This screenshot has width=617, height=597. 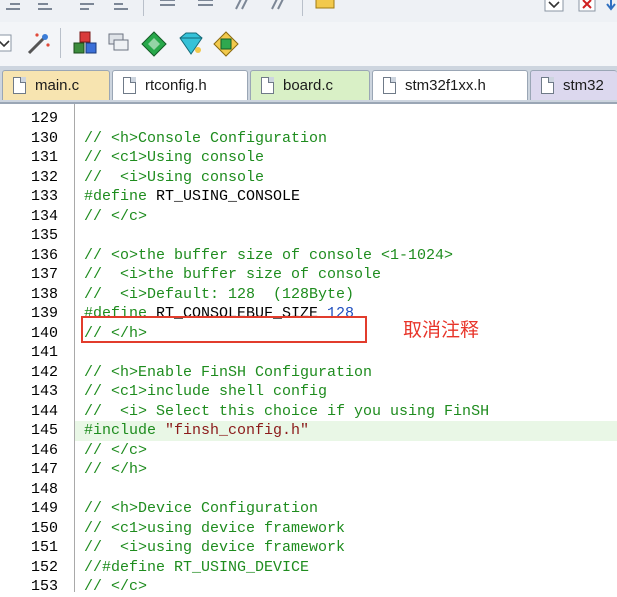 What do you see at coordinates (243, 6) in the screenshot?
I see `italic-comment-icon` at bounding box center [243, 6].